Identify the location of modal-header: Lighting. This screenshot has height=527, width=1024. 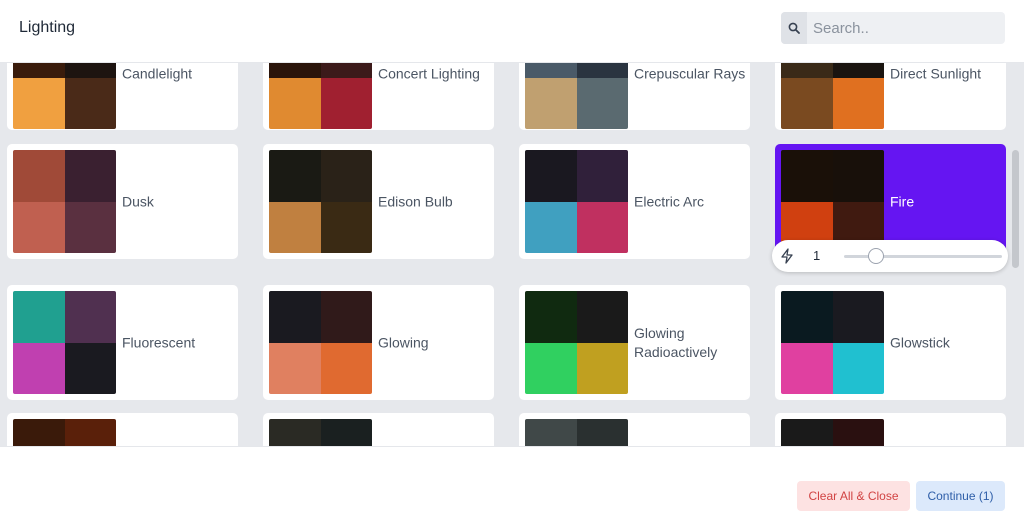
(512, 31).